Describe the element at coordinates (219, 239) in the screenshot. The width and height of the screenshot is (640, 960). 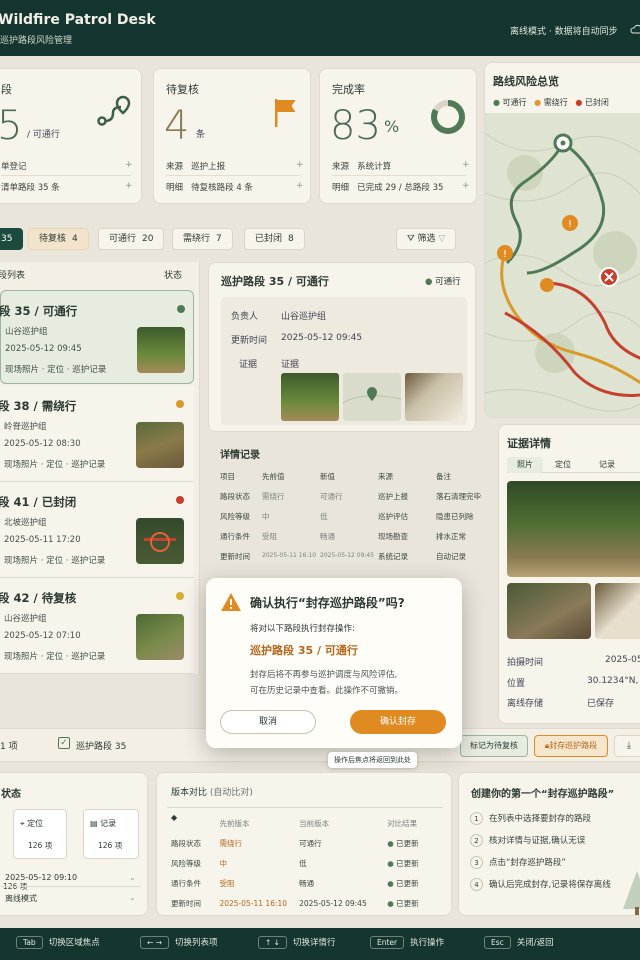
I see `filter-detour-count: 7` at that location.